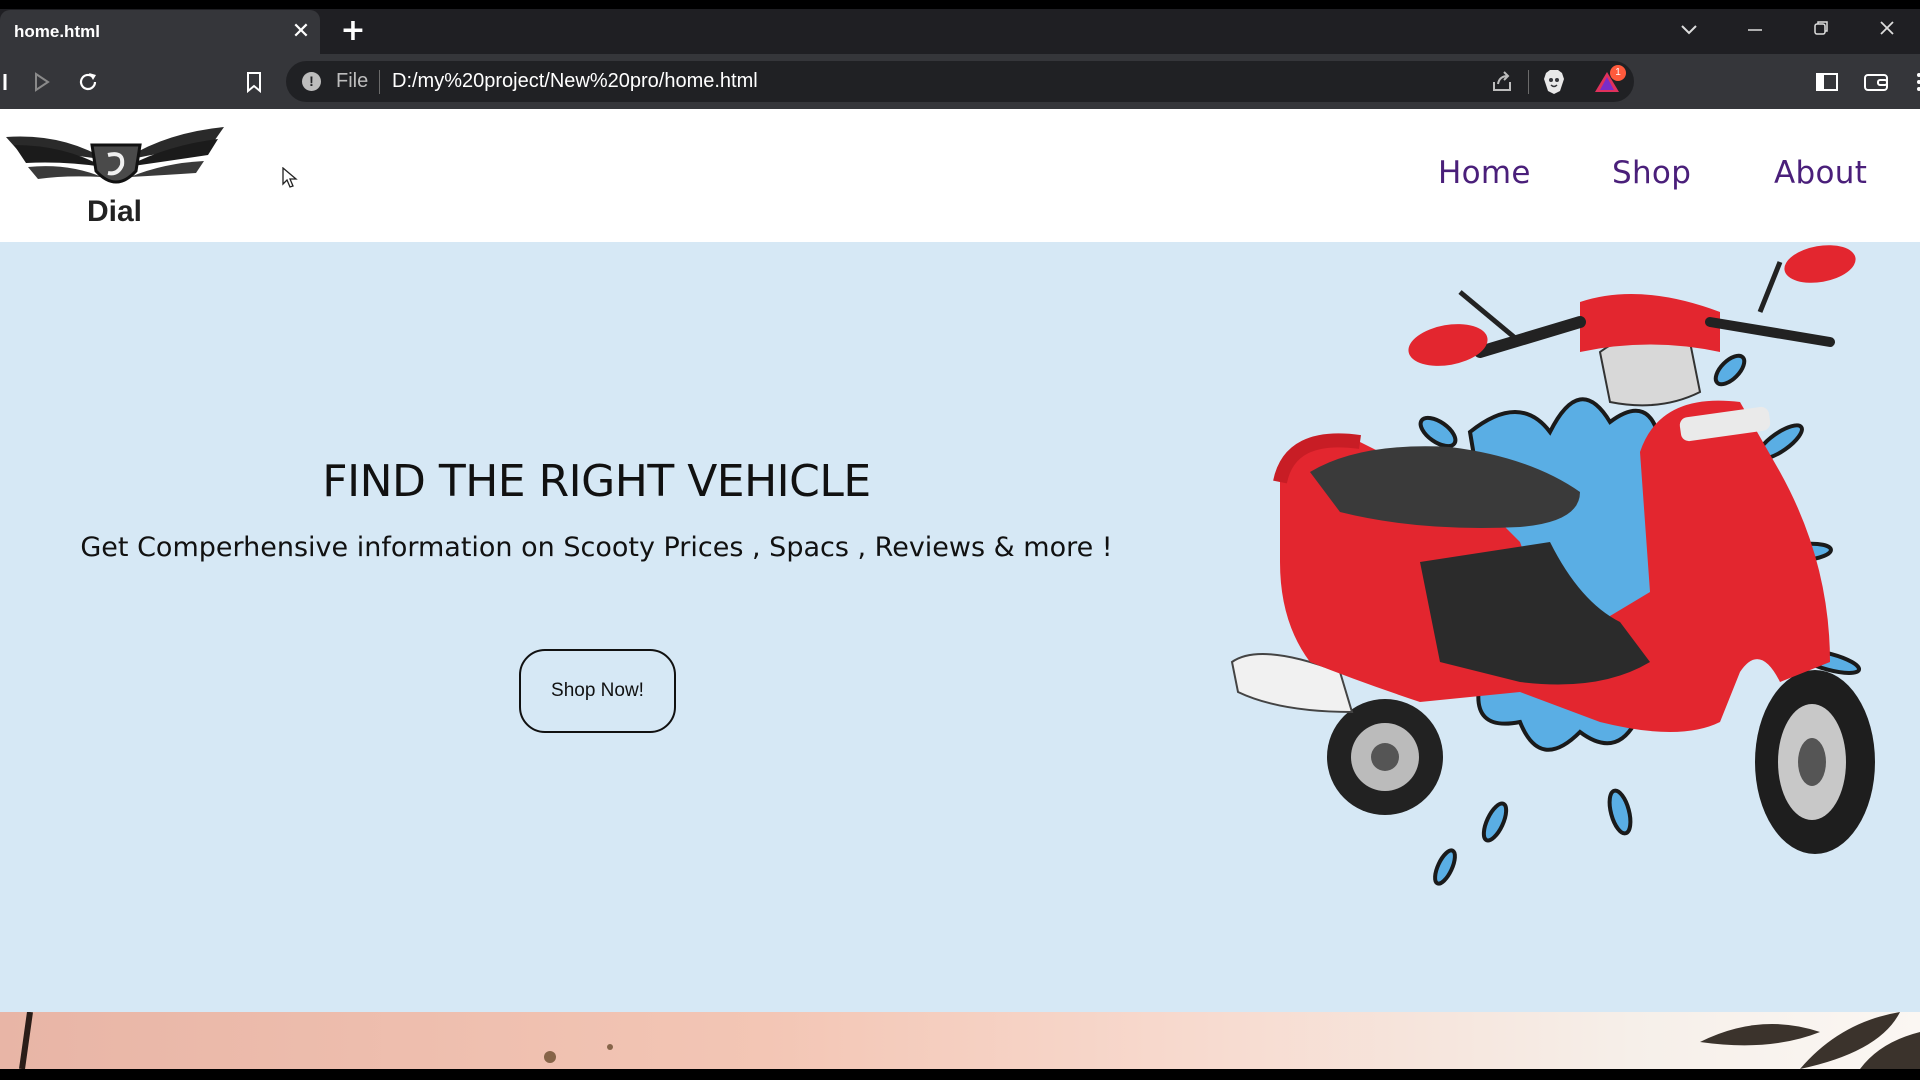 Image resolution: width=1920 pixels, height=1080 pixels. Describe the element at coordinates (290, 177) in the screenshot. I see `mouse-cursor-icon` at that location.